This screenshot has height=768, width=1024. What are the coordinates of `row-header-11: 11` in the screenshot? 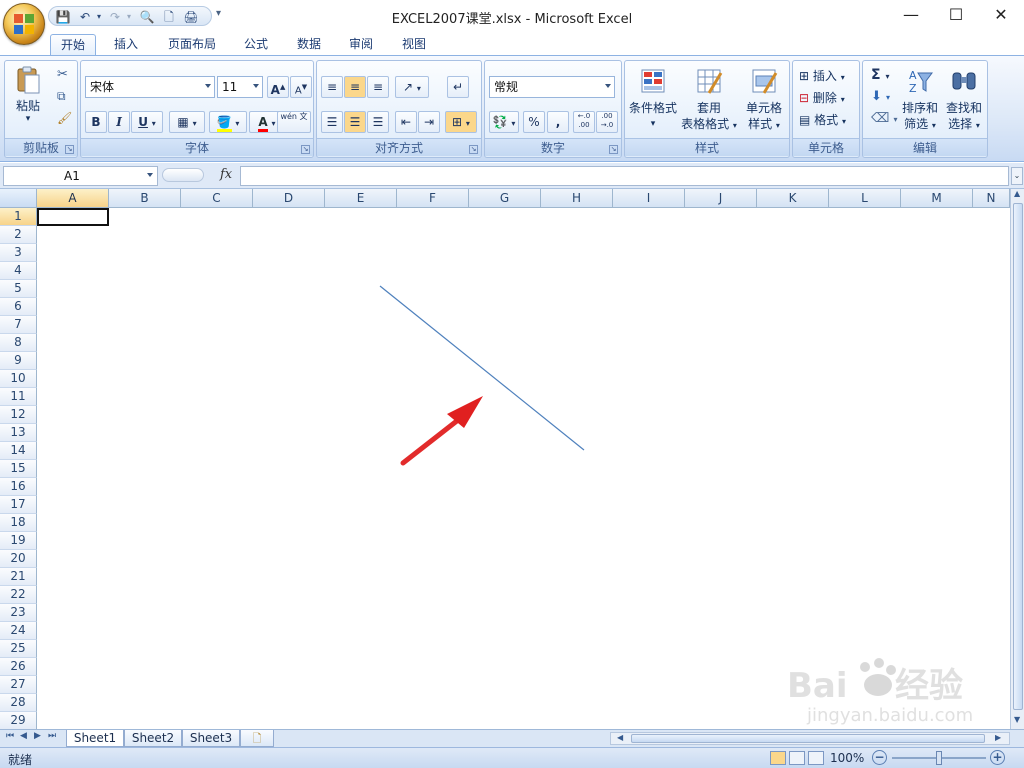 It's located at (18, 397).